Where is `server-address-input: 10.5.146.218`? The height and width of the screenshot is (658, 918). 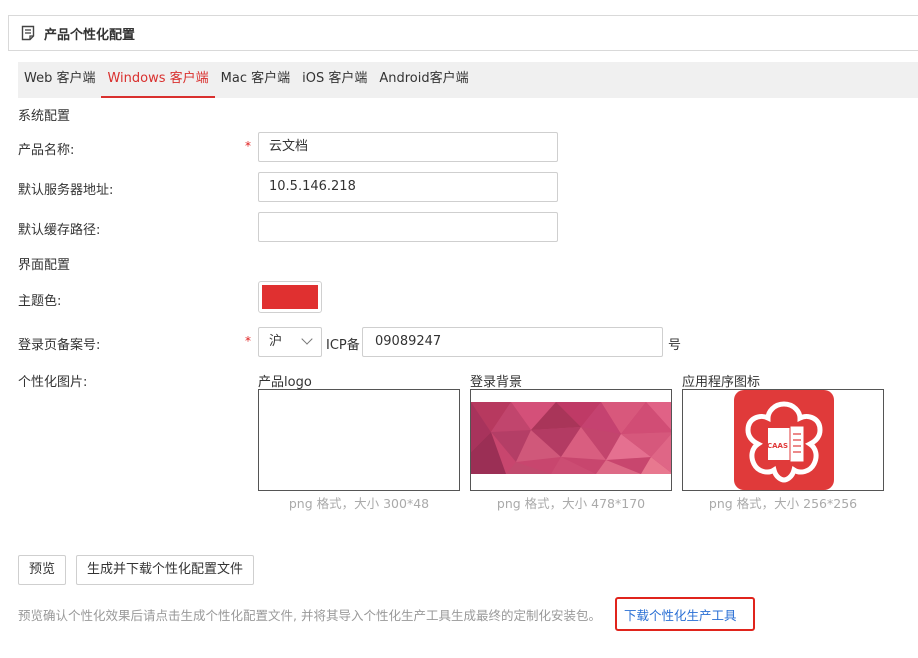
server-address-input: 10.5.146.218 is located at coordinates (408, 187).